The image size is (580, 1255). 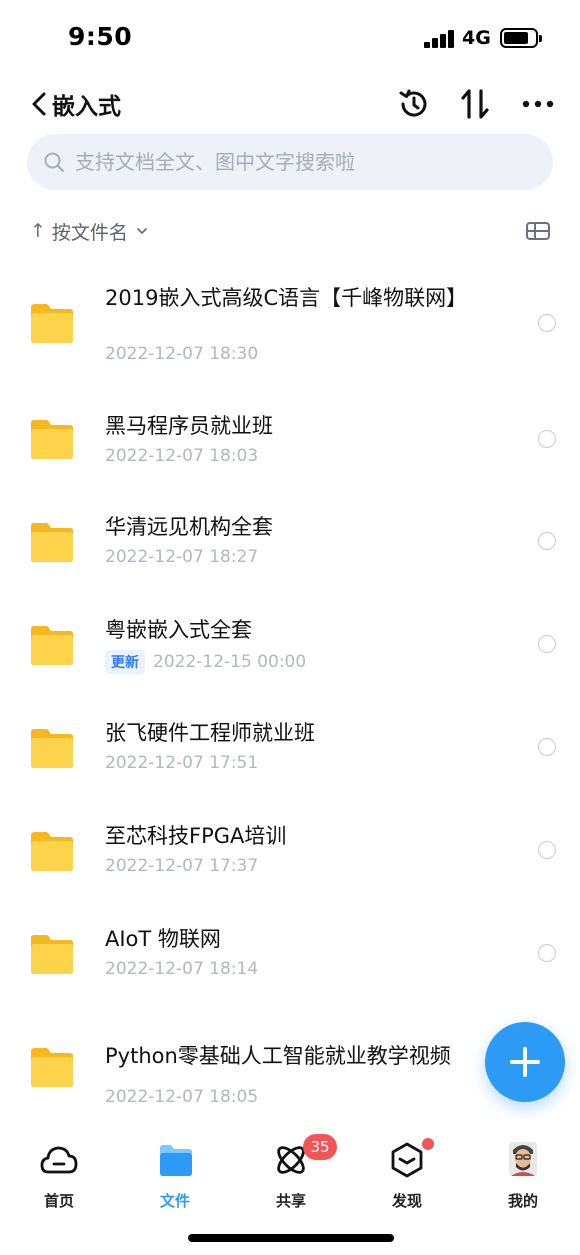 I want to click on tab-label: 首页, so click(x=58, y=1201).